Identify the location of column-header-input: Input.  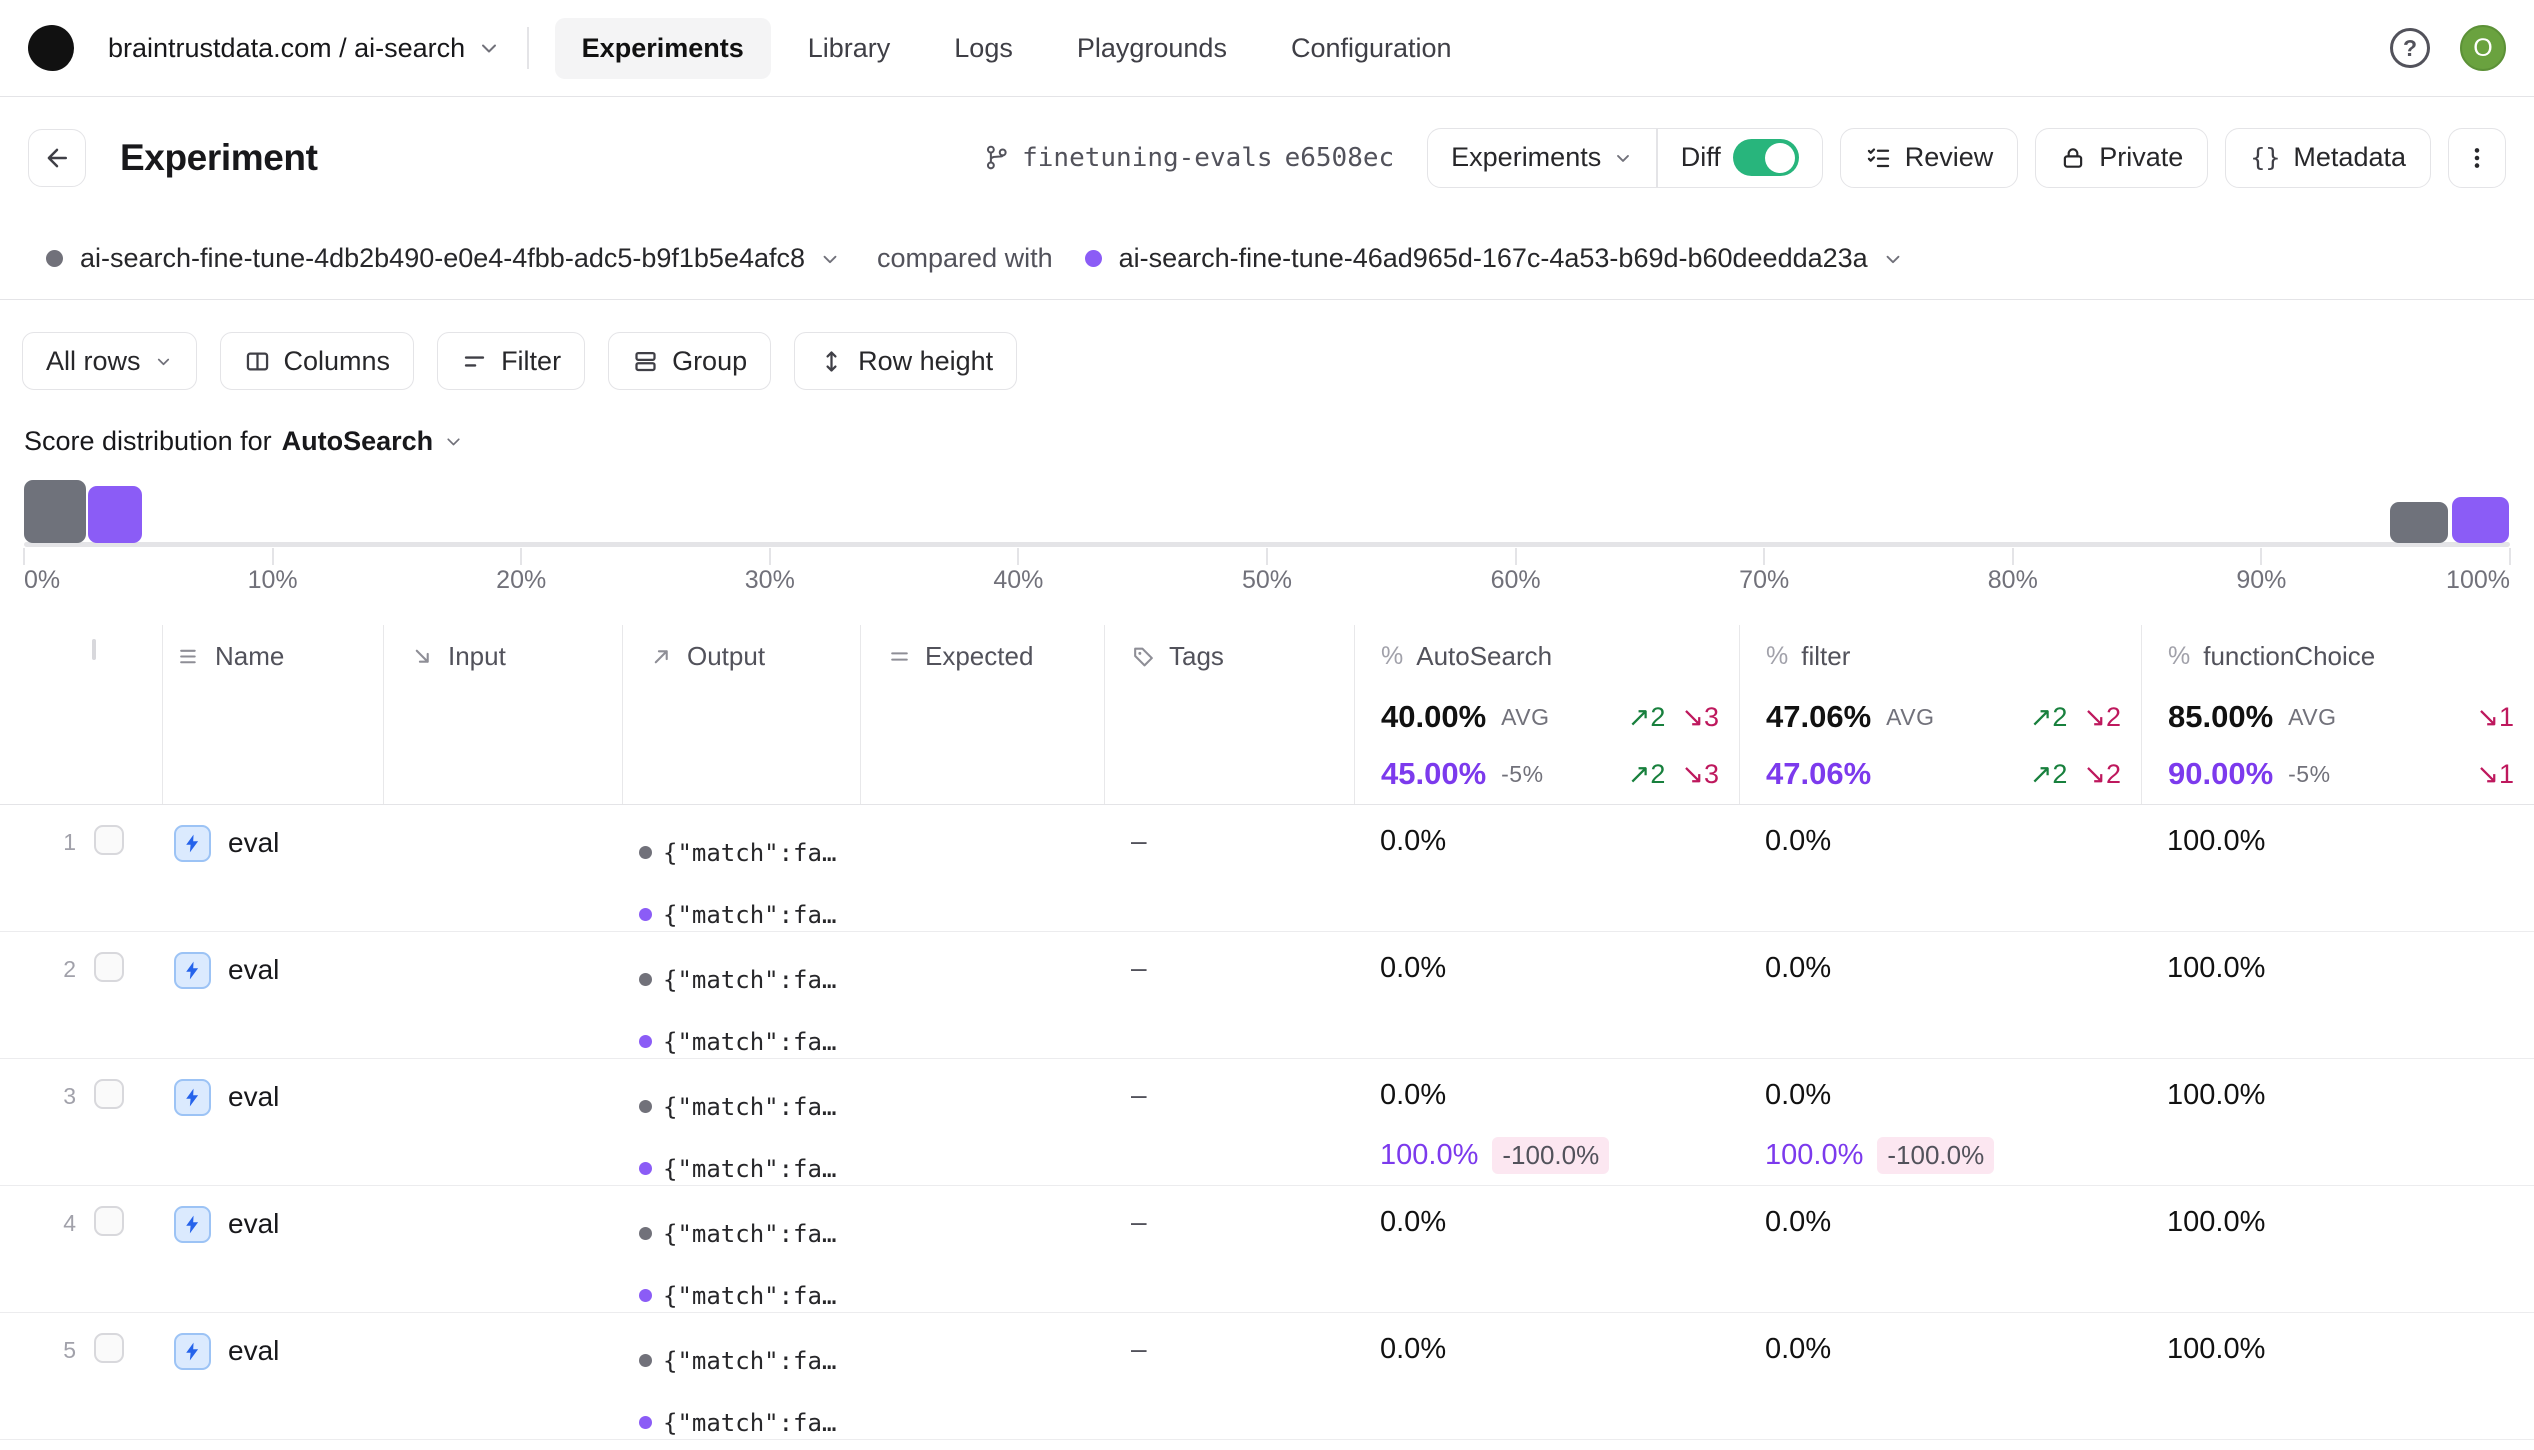
(502, 714).